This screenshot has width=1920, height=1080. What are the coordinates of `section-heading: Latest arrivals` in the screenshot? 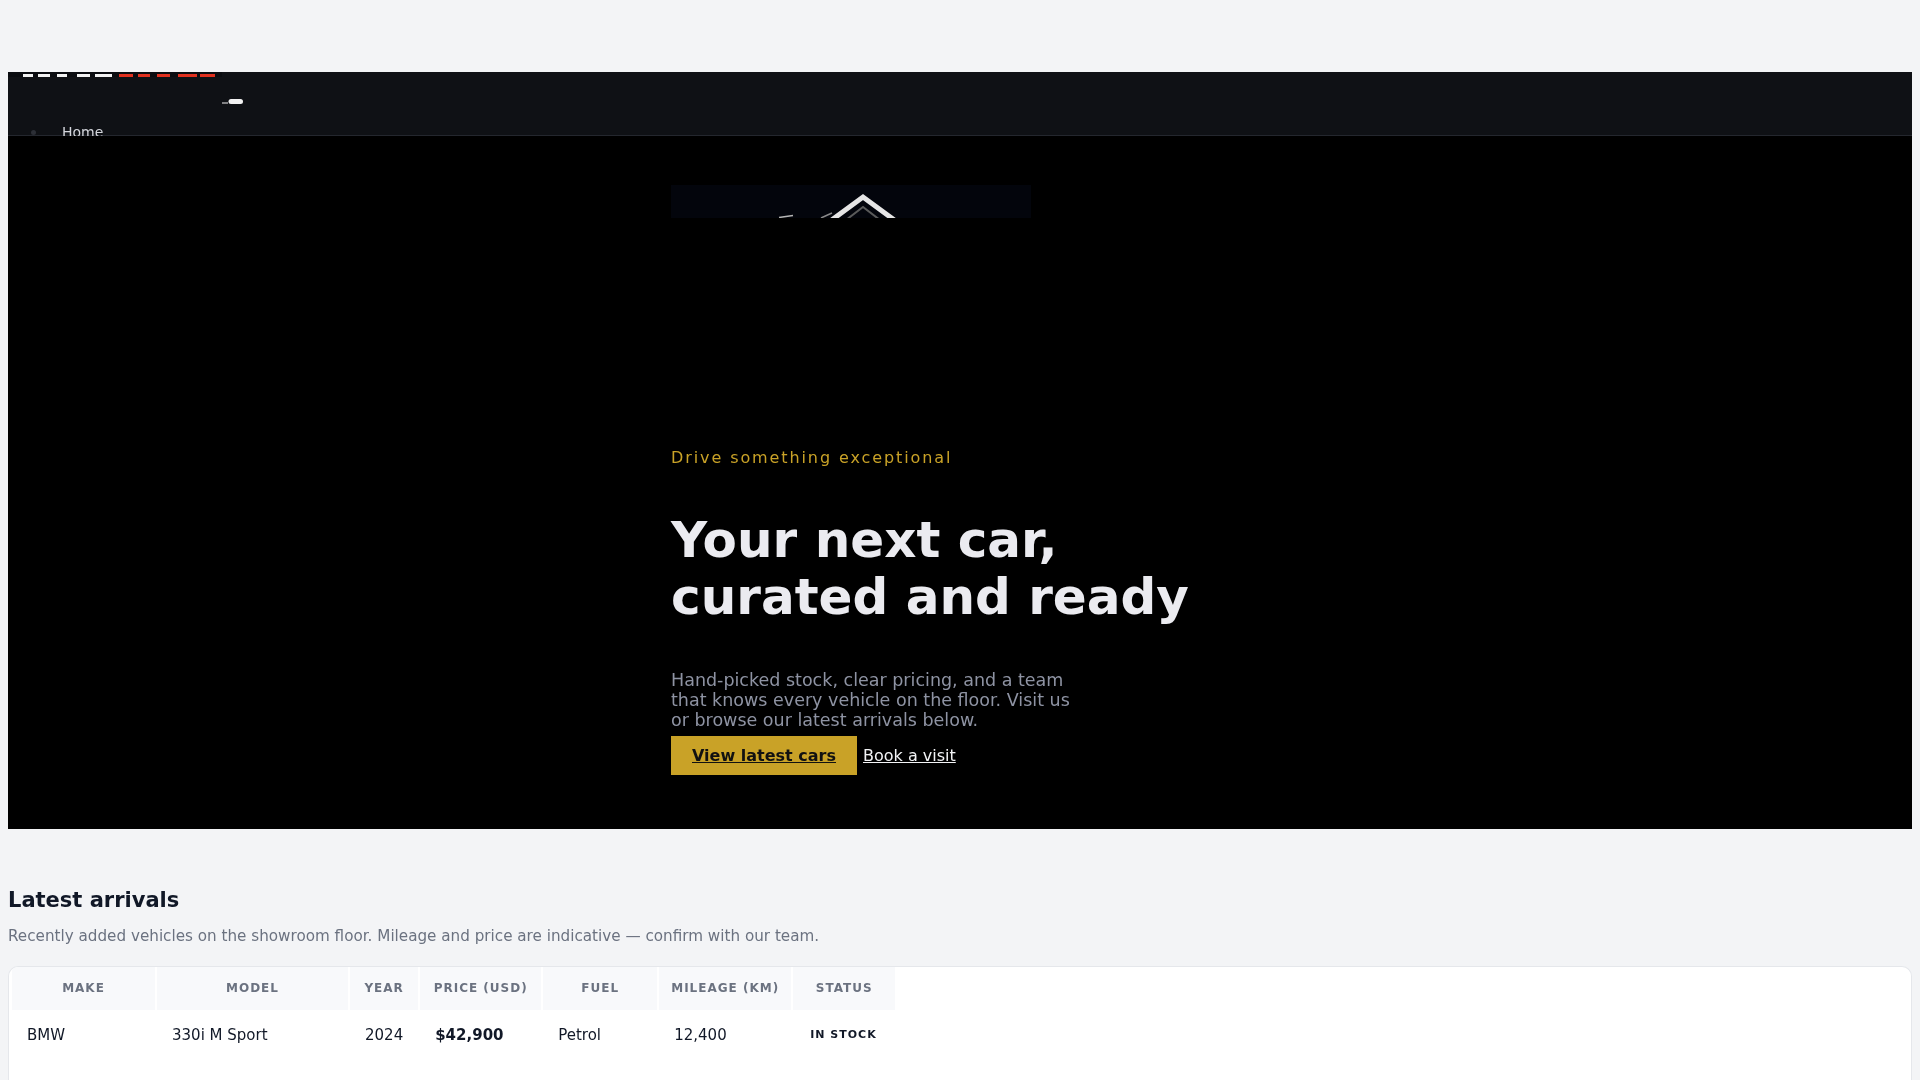 It's located at (94, 900).